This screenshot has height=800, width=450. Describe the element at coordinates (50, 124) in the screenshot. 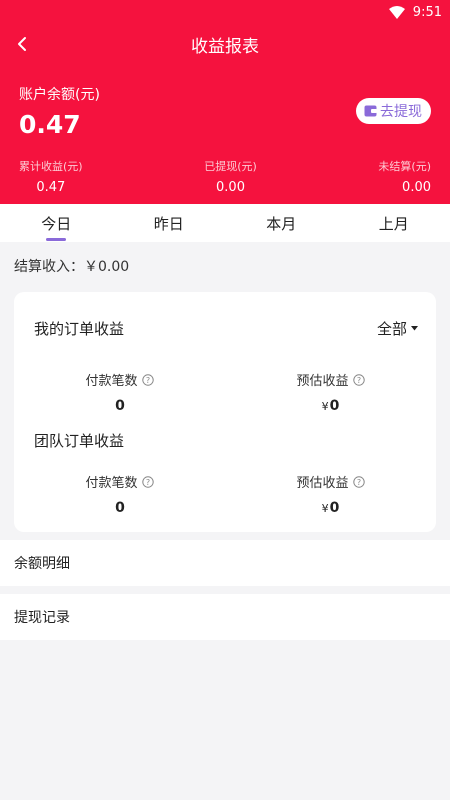

I see `balance-value: 0.47` at that location.